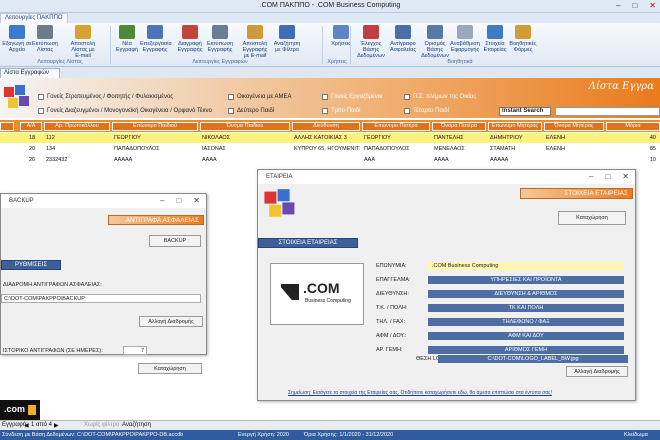  What do you see at coordinates (251, 111) in the screenshot?
I see `filter-checkbox-6: Δεύτερο Παιδί` at bounding box center [251, 111].